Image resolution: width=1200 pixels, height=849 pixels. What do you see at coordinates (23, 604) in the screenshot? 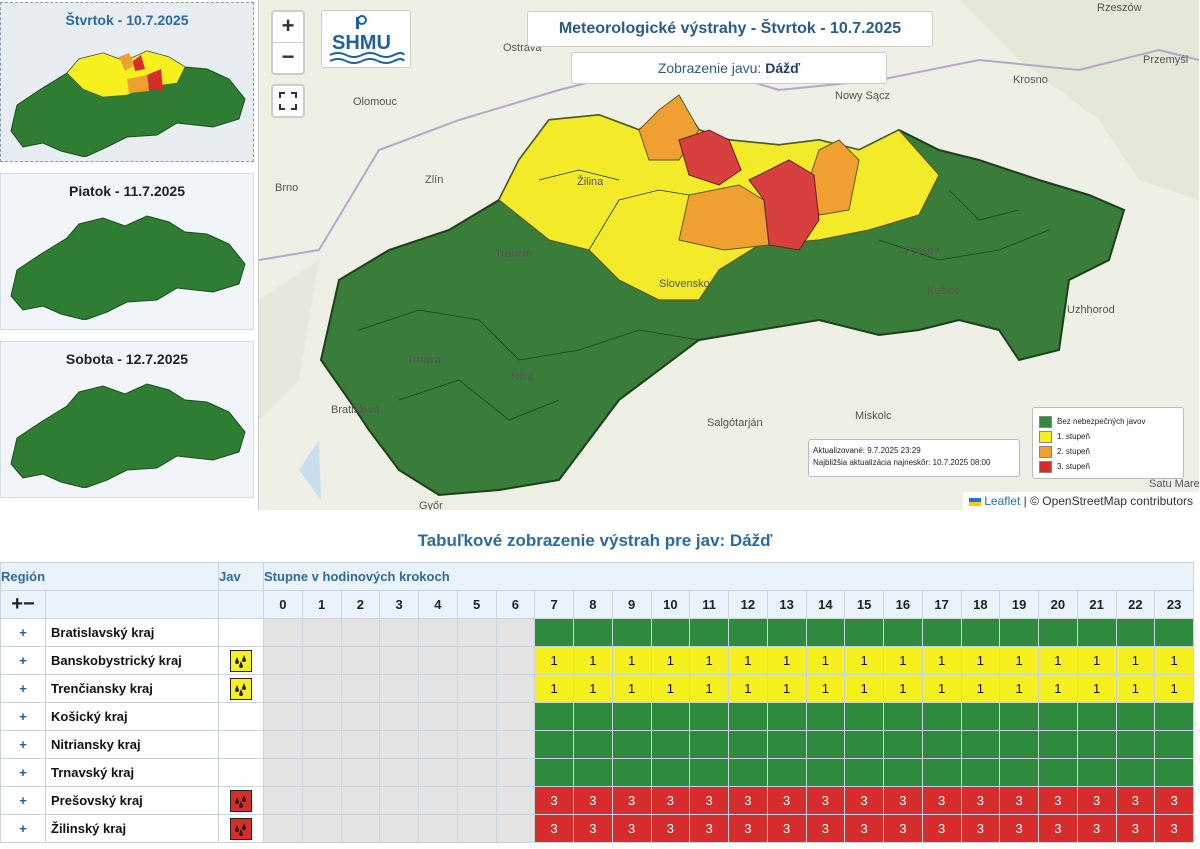
I see `expand-collapse-all-button: +−` at bounding box center [23, 604].